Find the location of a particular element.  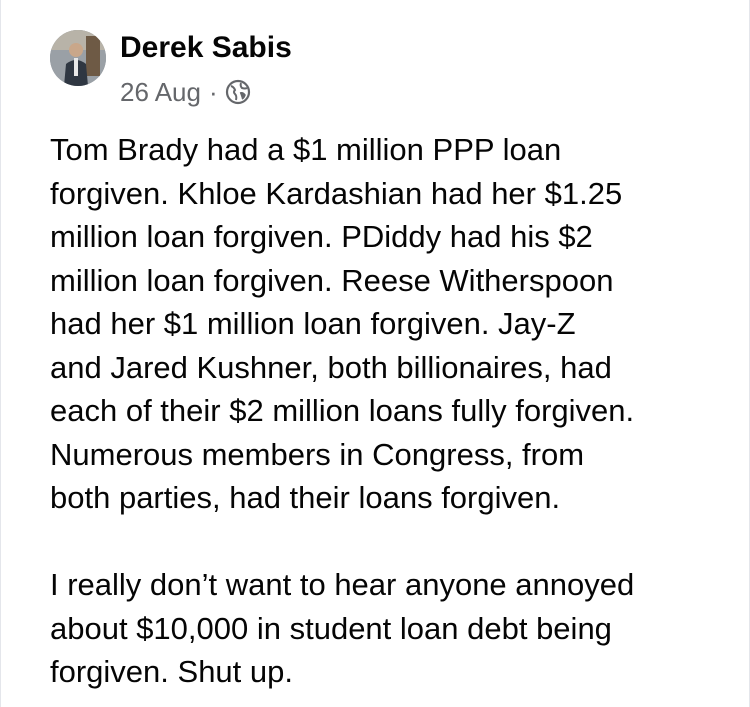

post-text-line: Numerous members in Congress, from is located at coordinates (317, 454).